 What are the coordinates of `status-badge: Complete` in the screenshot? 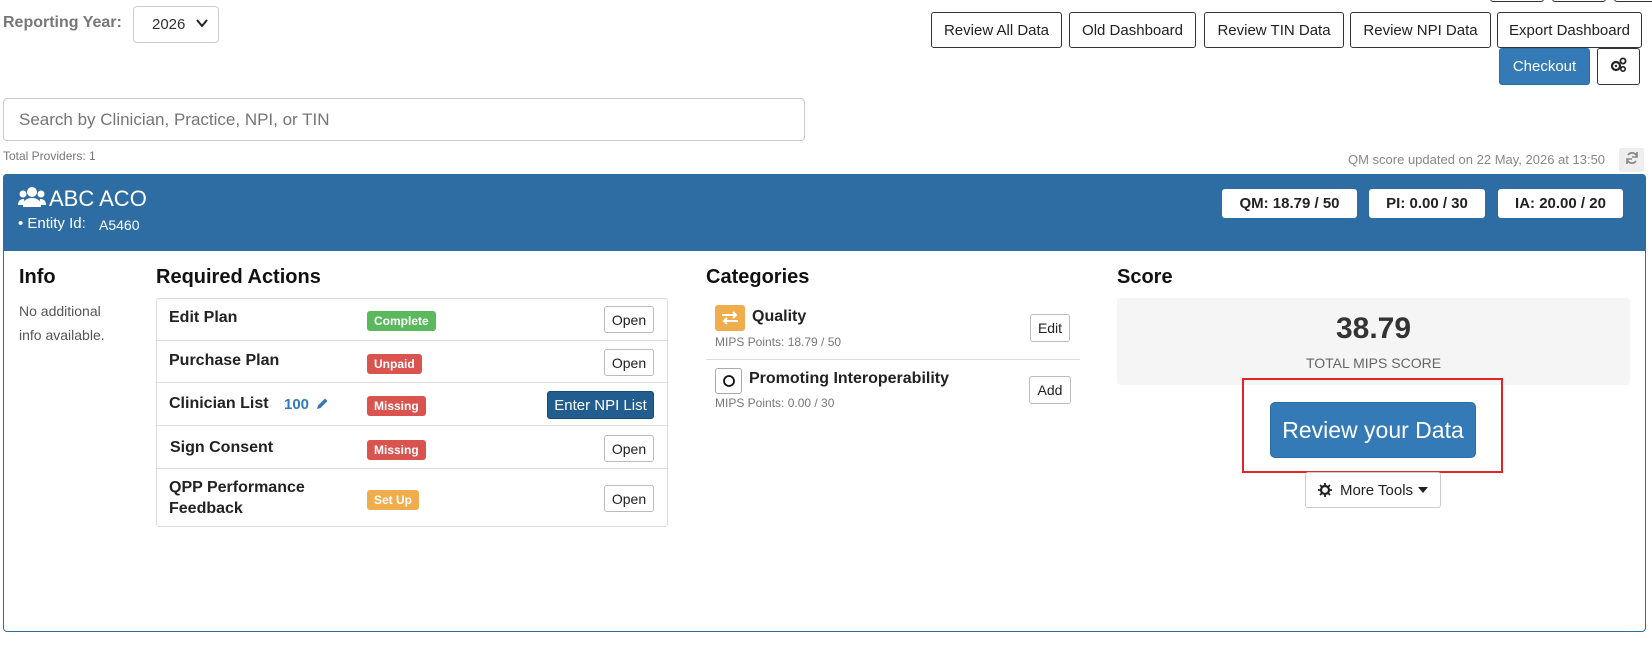 It's located at (401, 321).